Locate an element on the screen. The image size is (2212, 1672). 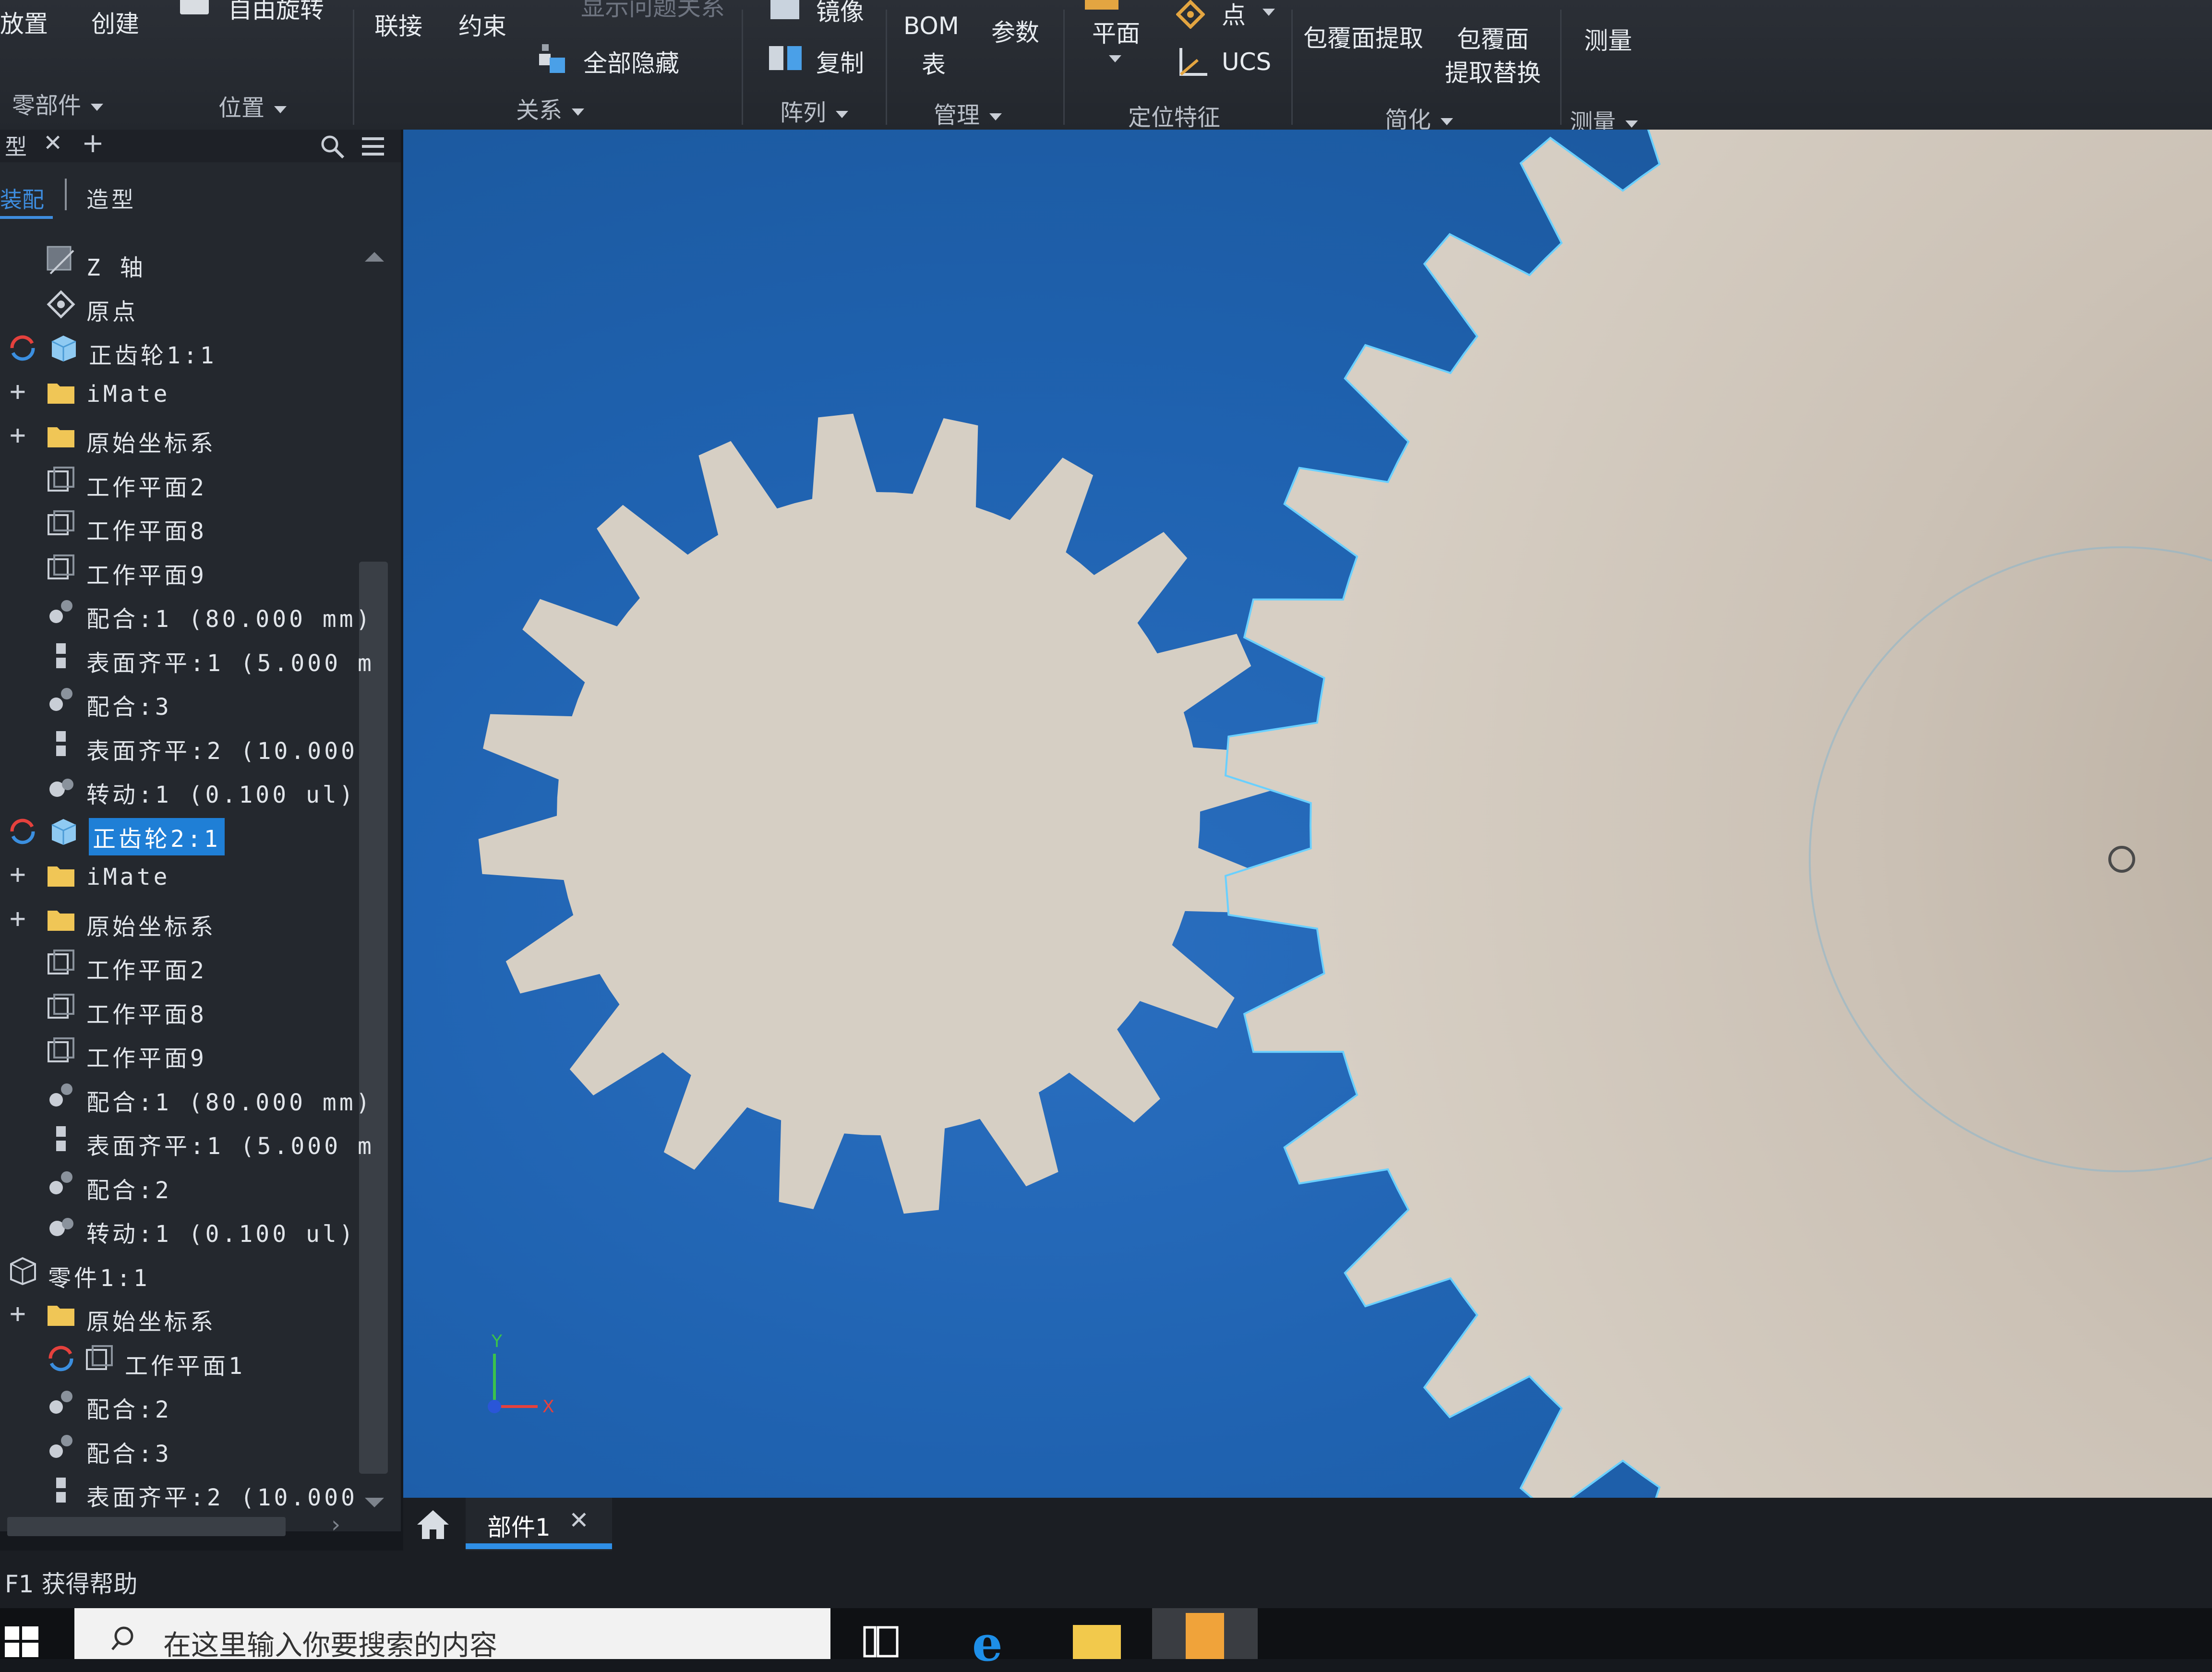
parameters-button: 参数 is located at coordinates (1015, 31).